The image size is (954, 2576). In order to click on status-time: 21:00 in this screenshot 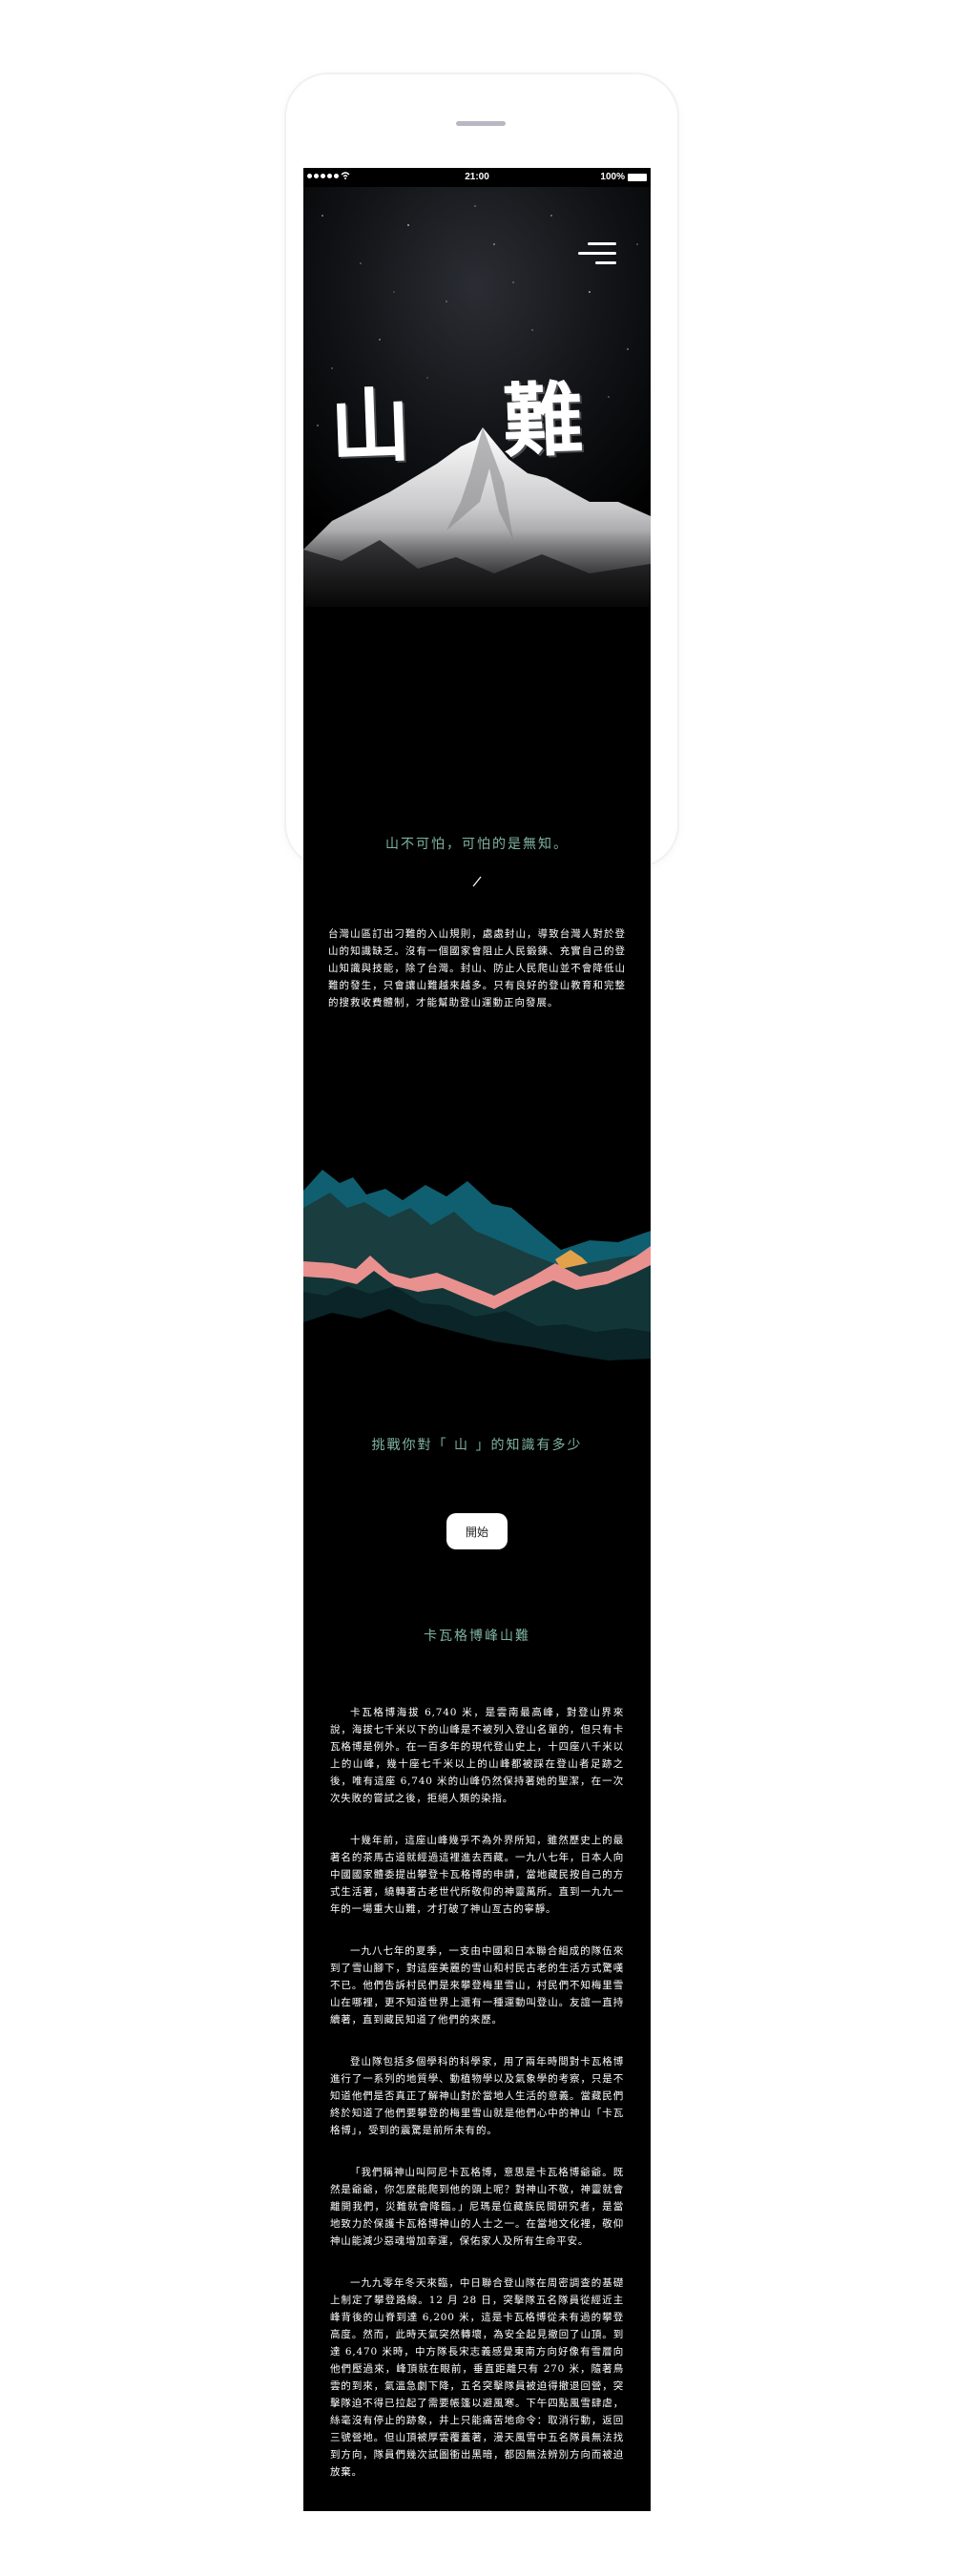, I will do `click(477, 177)`.